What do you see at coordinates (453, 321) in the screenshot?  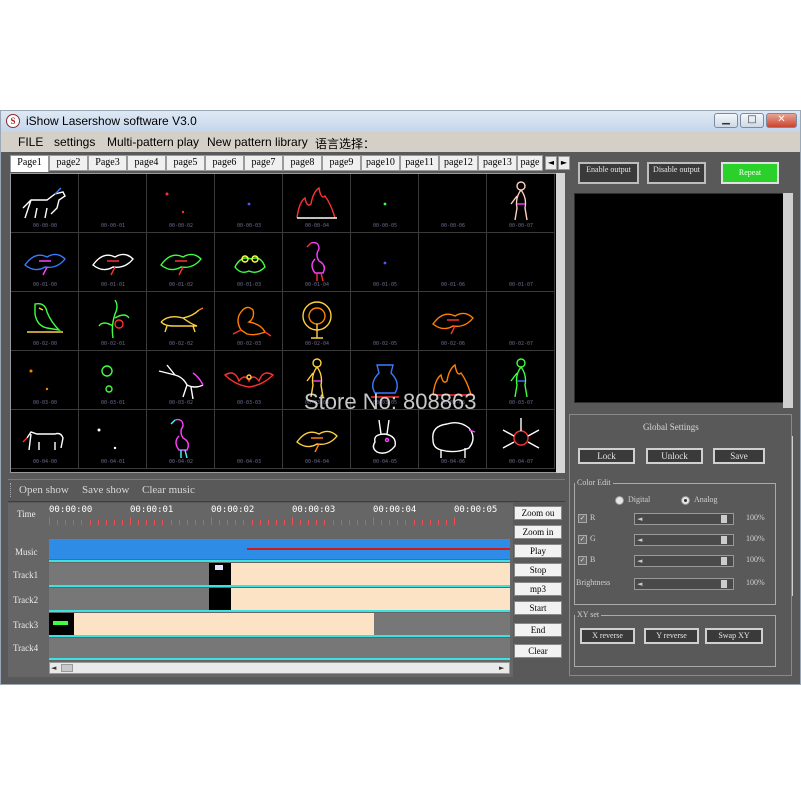 I see `pattern-cell: 00-02-06` at bounding box center [453, 321].